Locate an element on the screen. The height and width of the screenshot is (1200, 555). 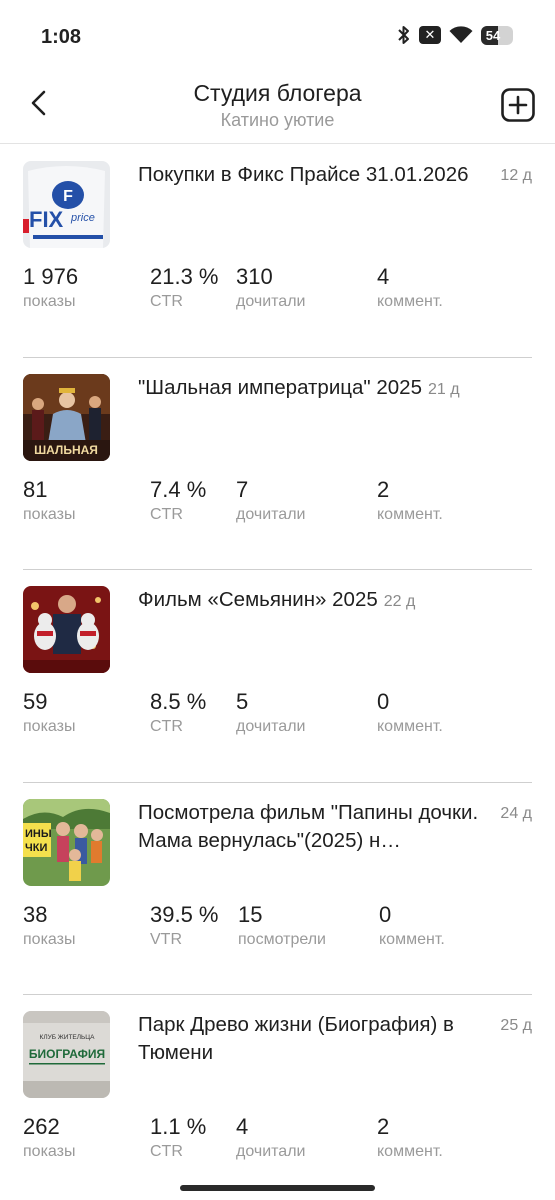
notification-muted-icon: ✕ is located at coordinates (430, 35).